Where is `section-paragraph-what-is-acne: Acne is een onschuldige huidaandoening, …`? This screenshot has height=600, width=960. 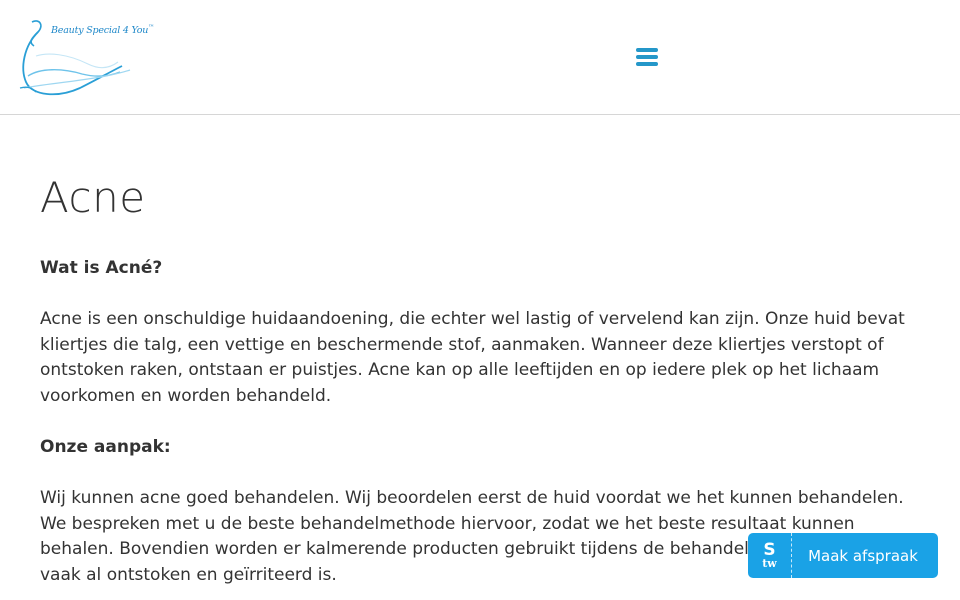 section-paragraph-what-is-acne: Acne is een onschuldige huidaandoening, … is located at coordinates (472, 357).